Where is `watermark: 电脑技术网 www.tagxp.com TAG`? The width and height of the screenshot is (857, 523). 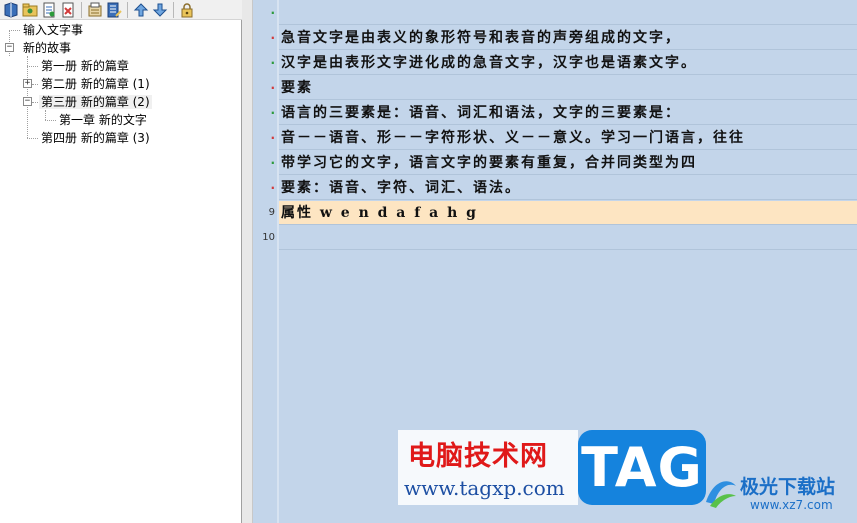
watermark: 电脑技术网 www.tagxp.com TAG is located at coordinates (552, 467).